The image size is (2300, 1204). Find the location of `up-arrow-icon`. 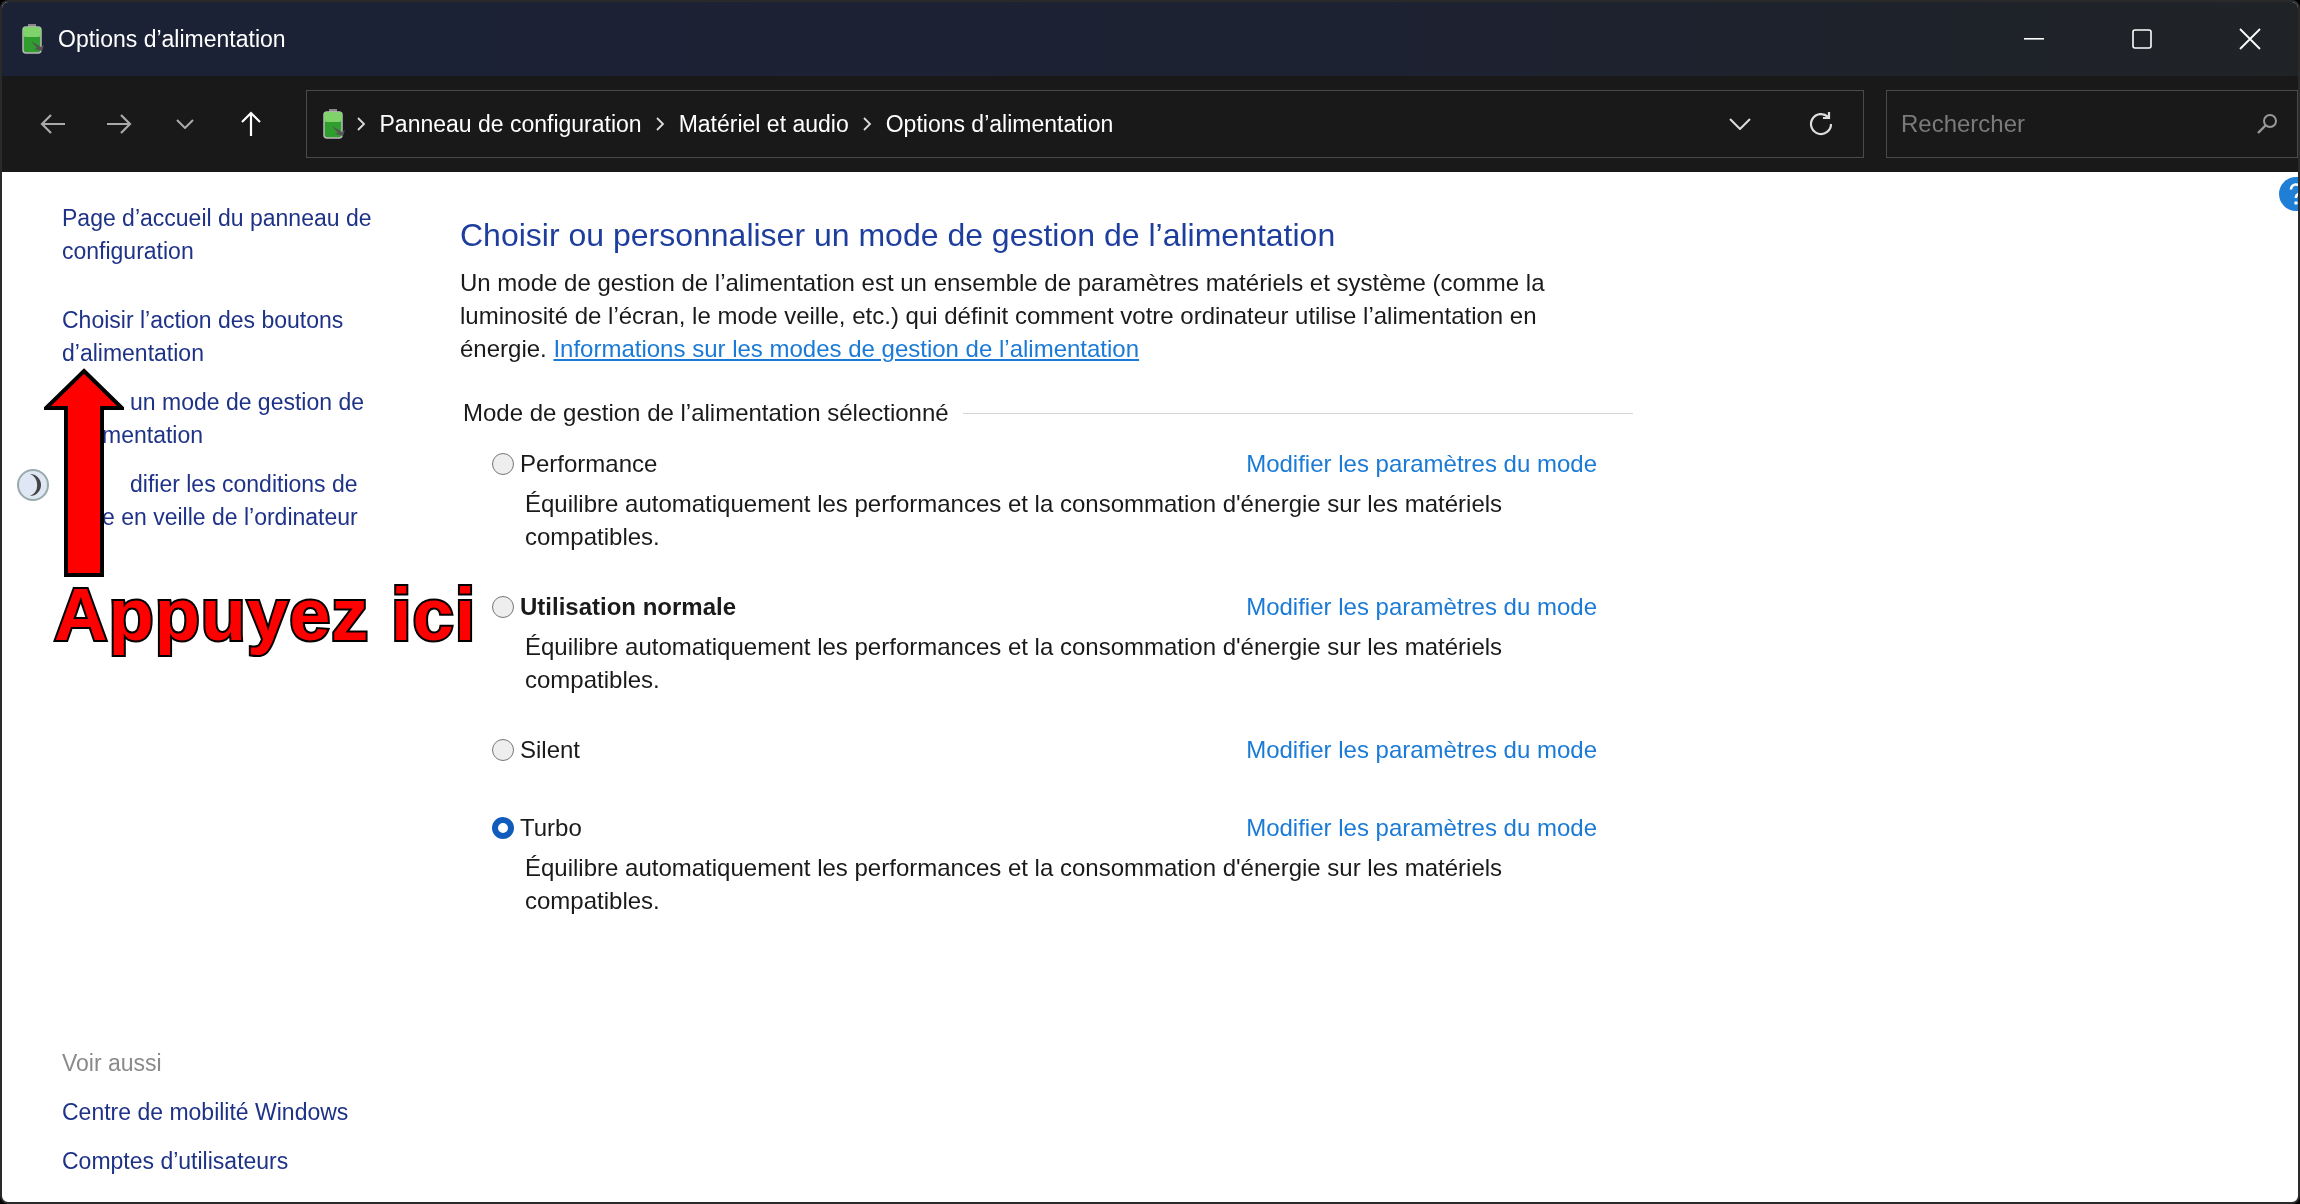

up-arrow-icon is located at coordinates (250, 124).